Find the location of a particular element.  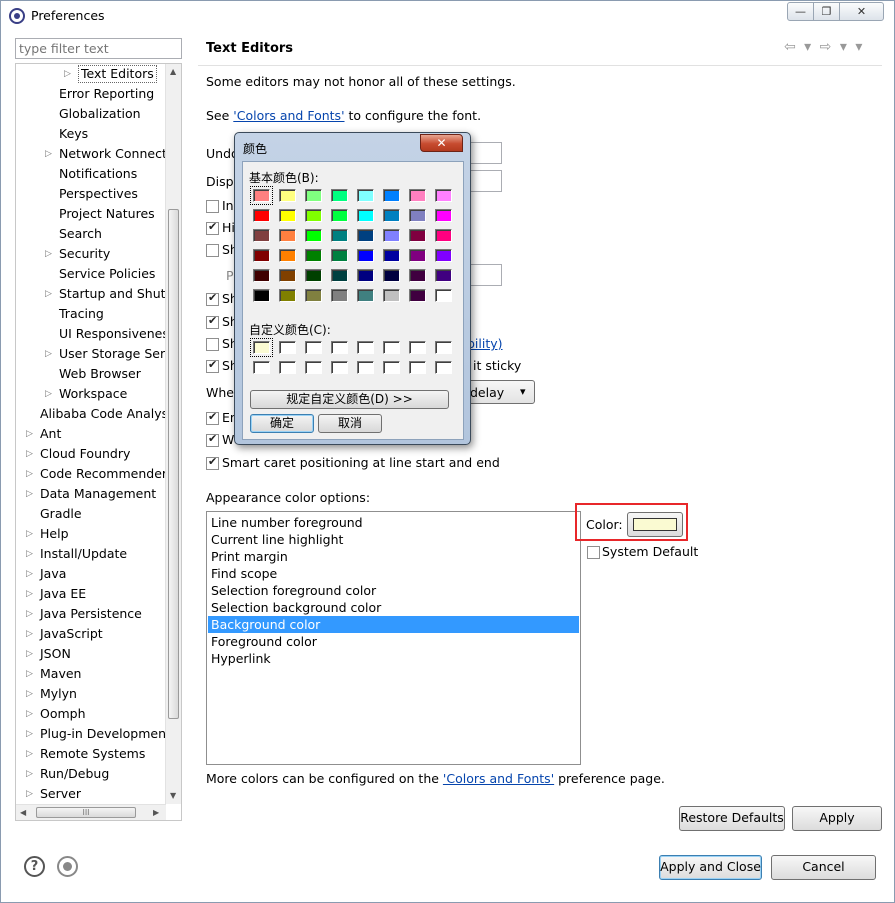

show-whitespace-checkbox is located at coordinates (212, 344).